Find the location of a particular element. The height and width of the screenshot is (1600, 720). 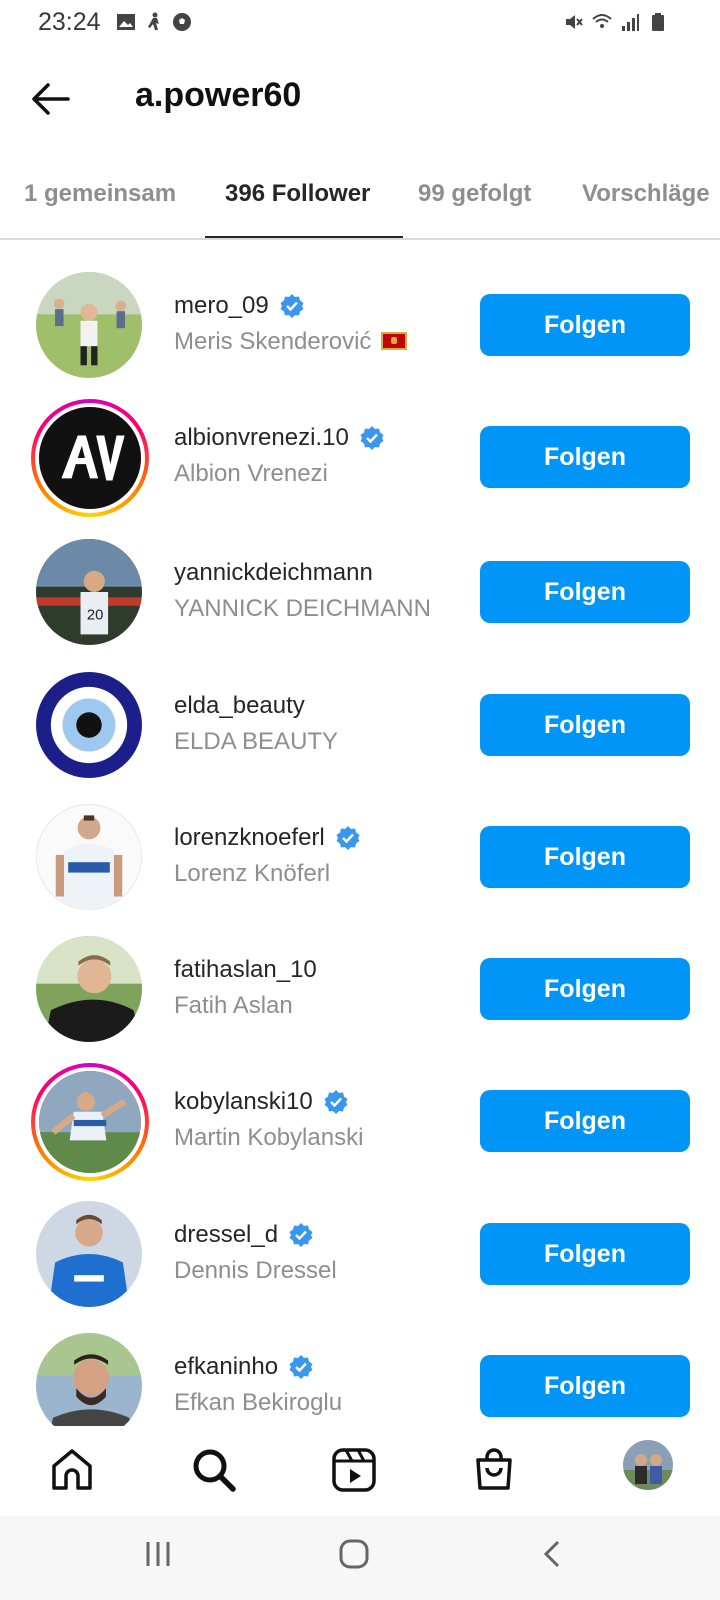

image-icon is located at coordinates (126, 22).